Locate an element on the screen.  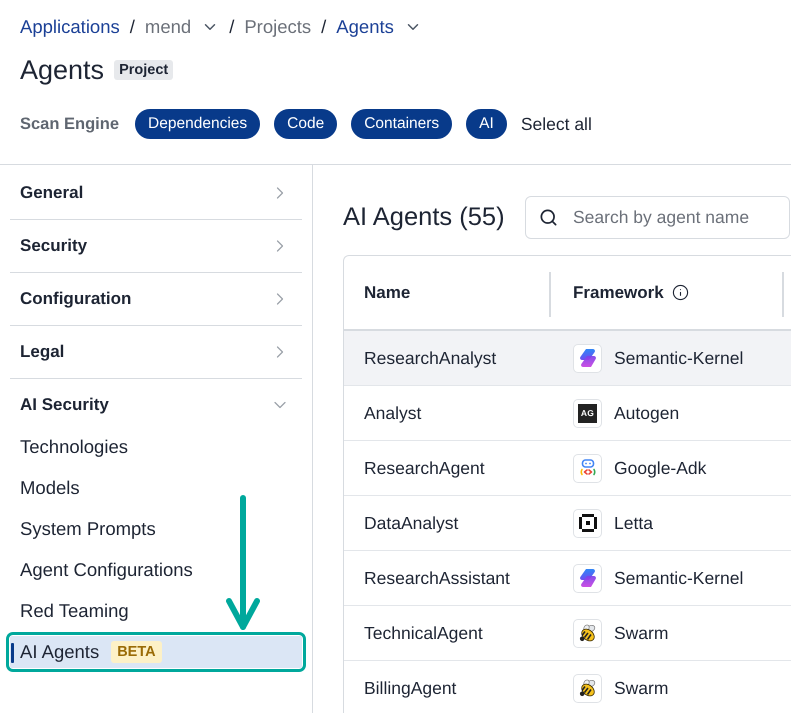
sidebar-section: Legal is located at coordinates (156, 352).